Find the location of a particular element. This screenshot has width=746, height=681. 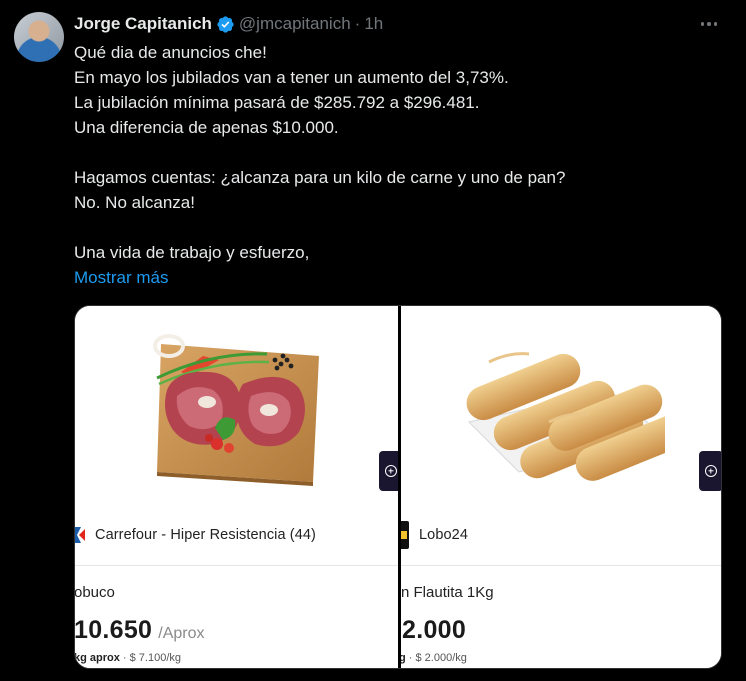

author-name: Jorge Capitanich is located at coordinates (143, 24).